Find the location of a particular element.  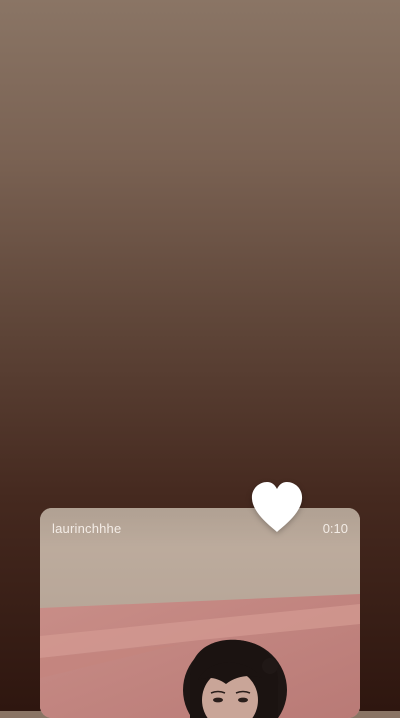

username-label: laurinchhhe is located at coordinates (86, 528).